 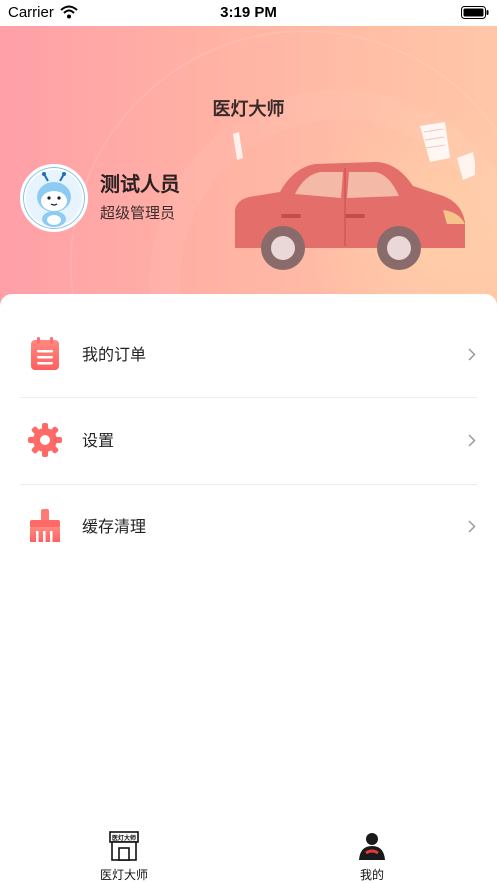 What do you see at coordinates (45, 353) in the screenshot?
I see `clipboard-icon` at bounding box center [45, 353].